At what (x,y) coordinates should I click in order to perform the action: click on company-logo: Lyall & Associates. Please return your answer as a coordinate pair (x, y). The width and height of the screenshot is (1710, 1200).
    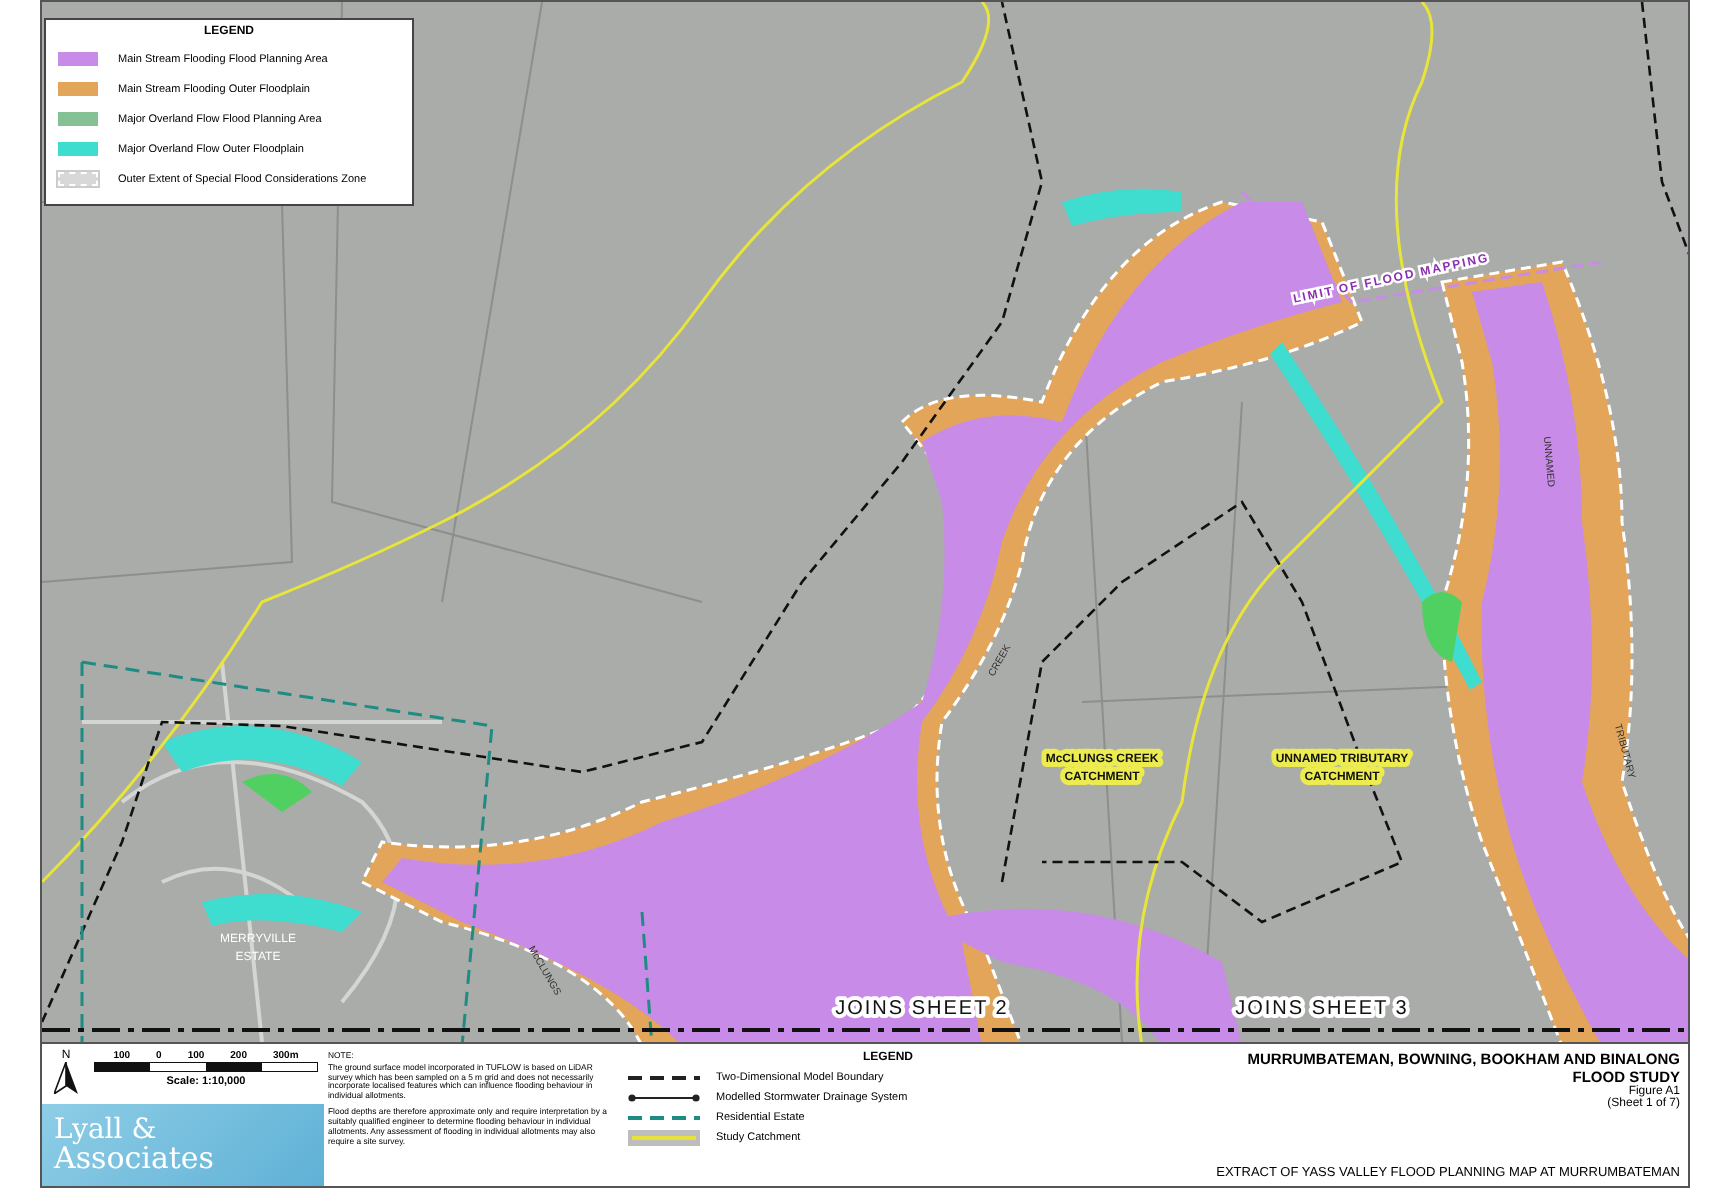
    Looking at the image, I should click on (183, 1145).